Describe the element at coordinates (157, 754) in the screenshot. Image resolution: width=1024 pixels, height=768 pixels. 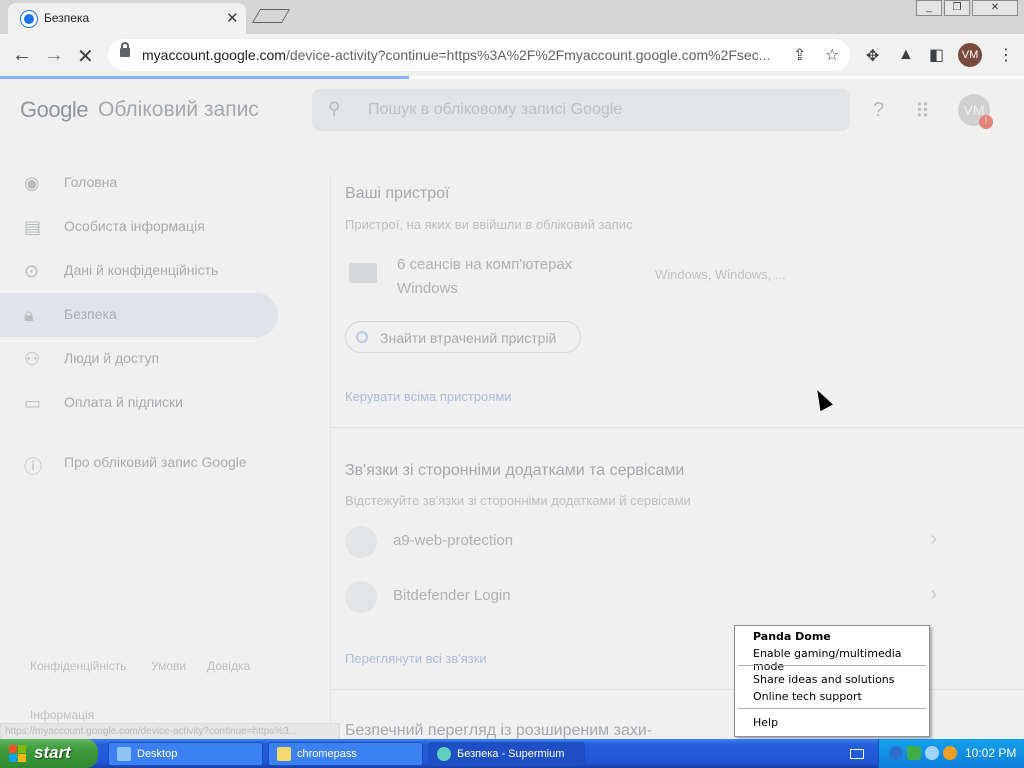
I see `task-label: Desktop` at that location.